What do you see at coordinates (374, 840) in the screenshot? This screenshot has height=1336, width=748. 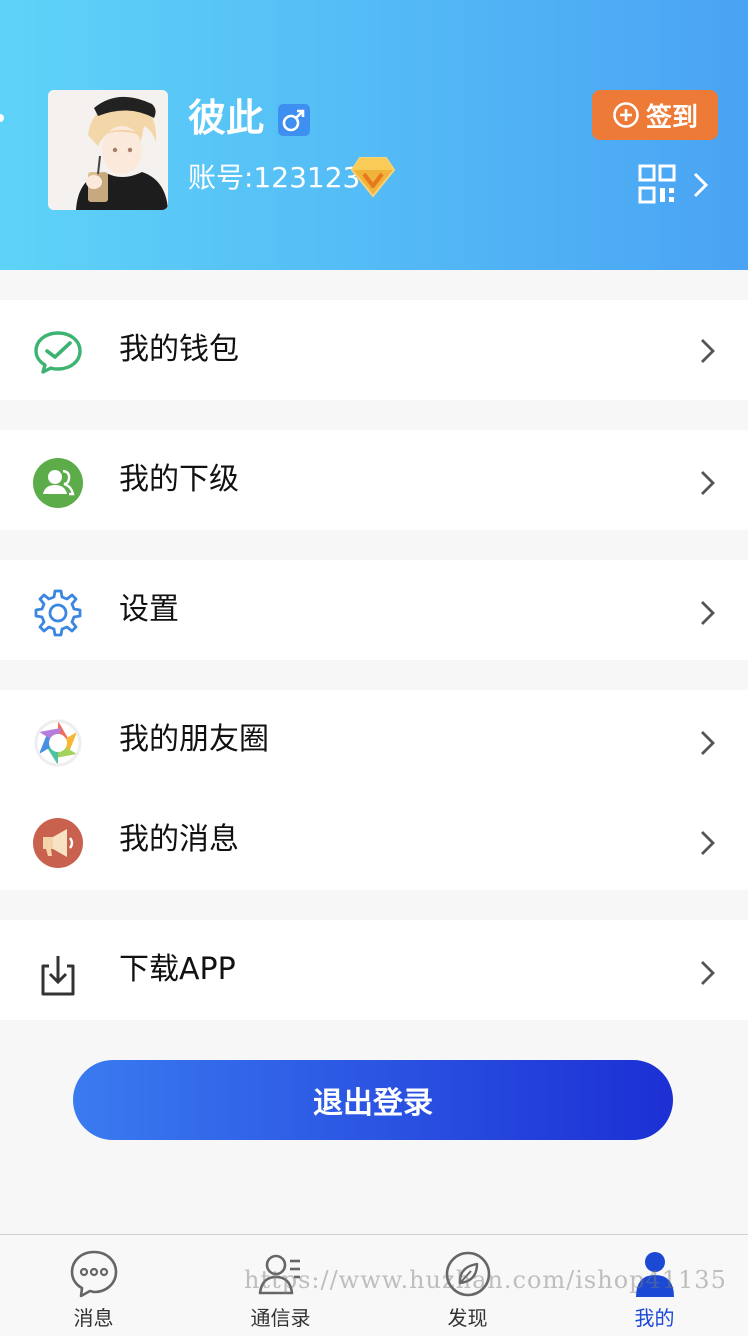 I see `menu-item-messages: 我的消息` at bounding box center [374, 840].